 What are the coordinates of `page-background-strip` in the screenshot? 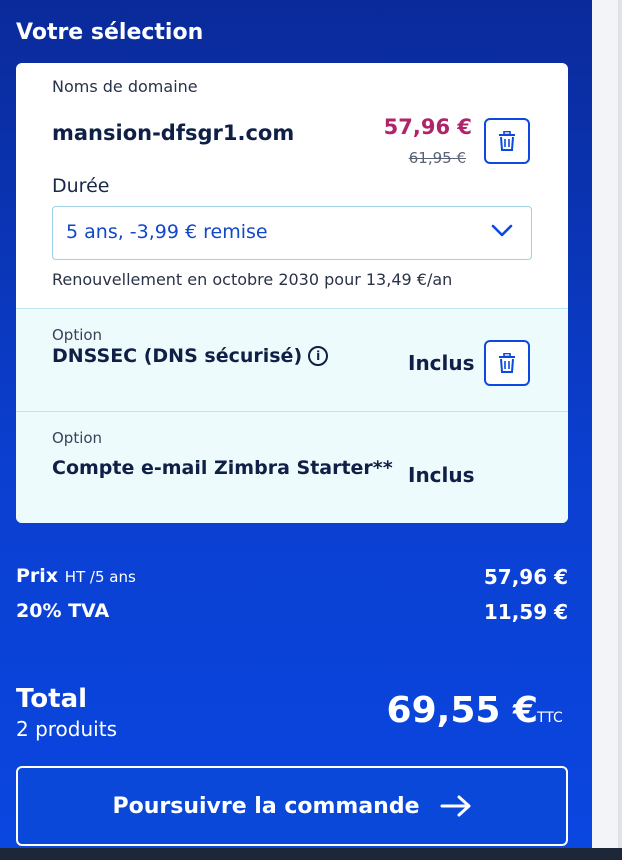 It's located at (607, 424).